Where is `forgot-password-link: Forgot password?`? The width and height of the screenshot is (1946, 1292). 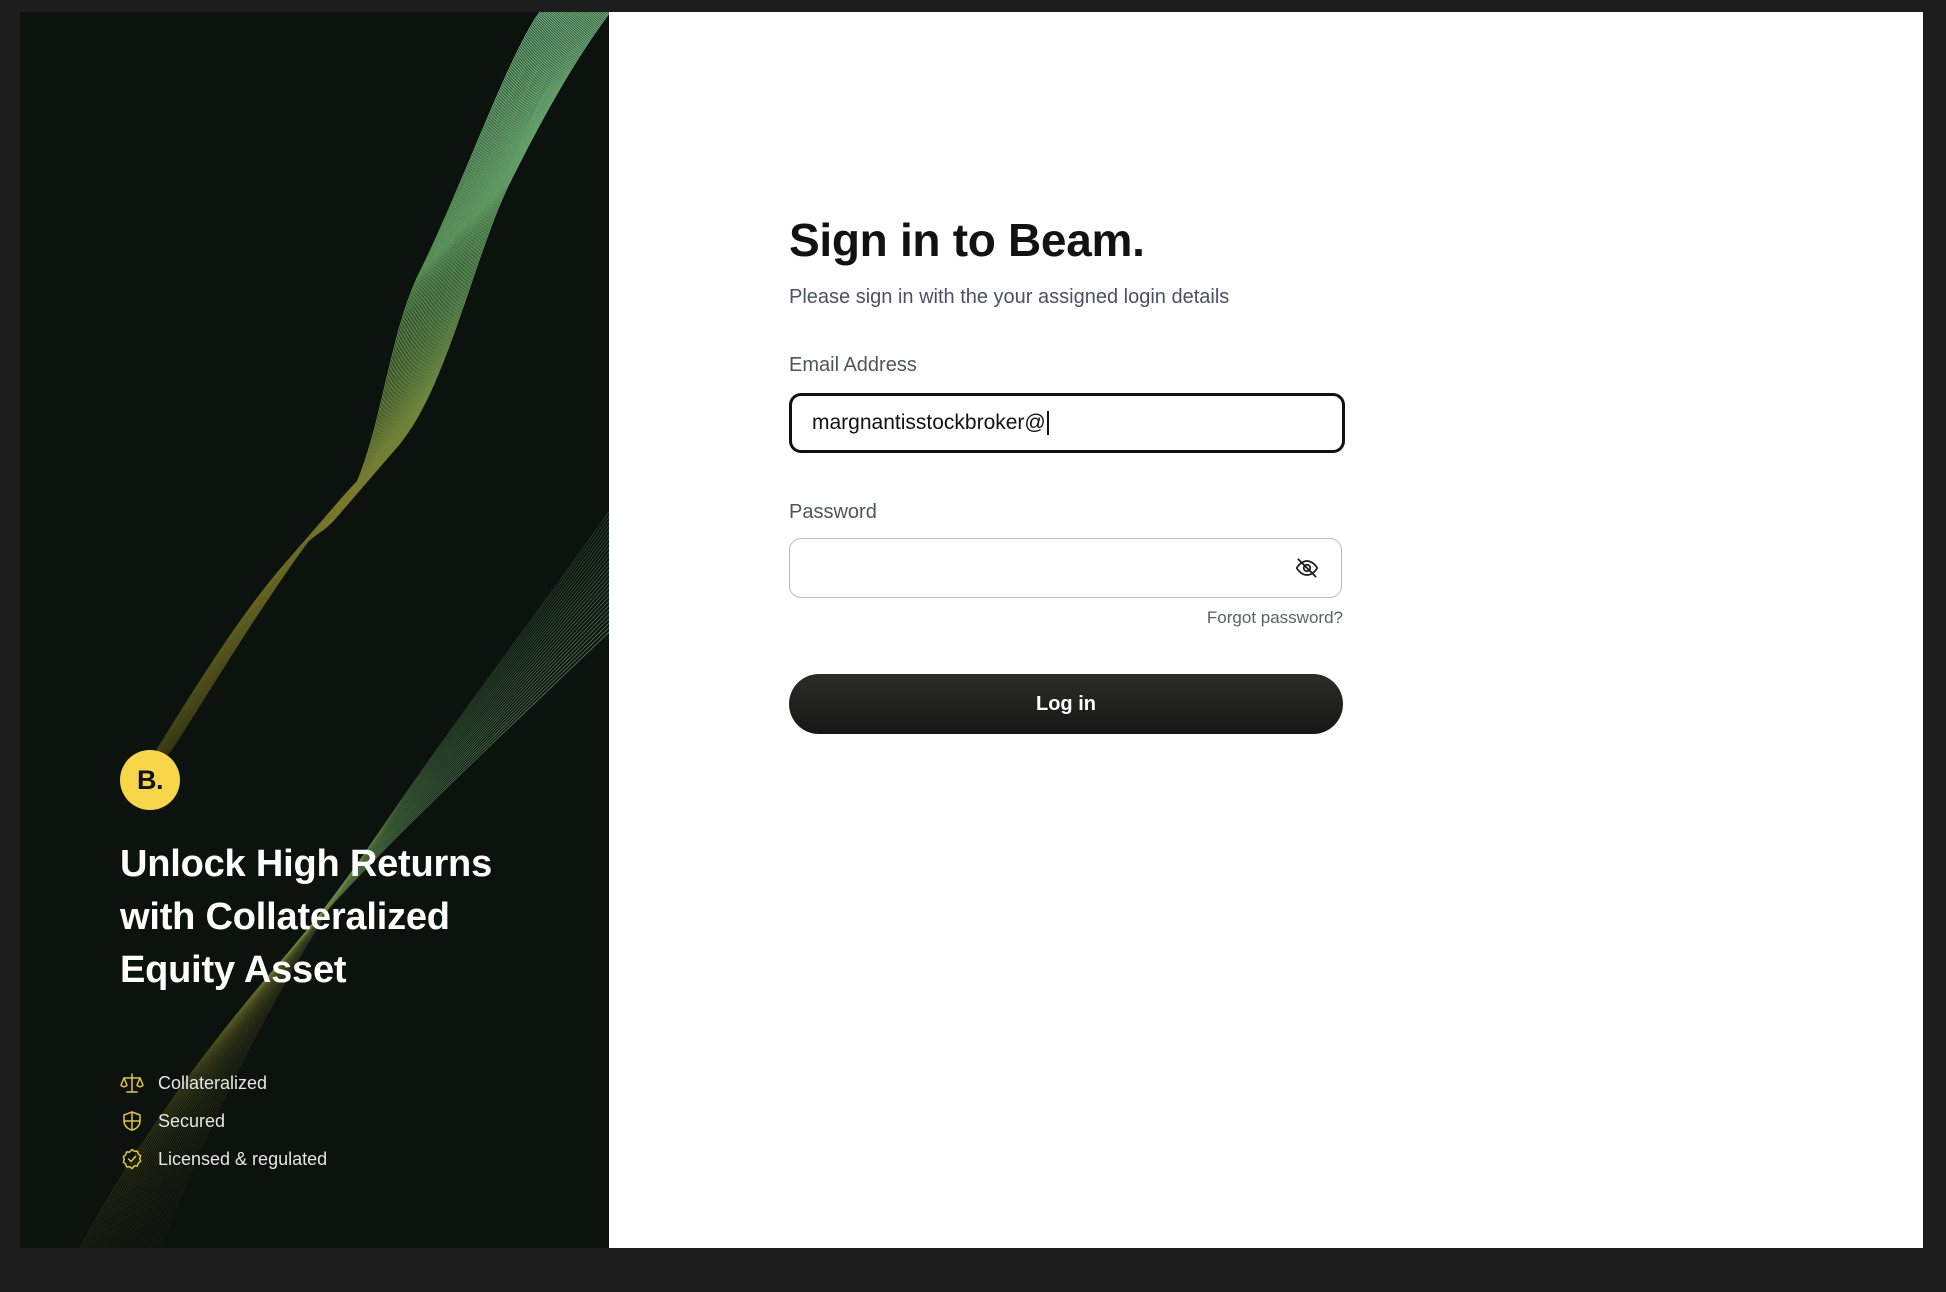 forgot-password-link: Forgot password? is located at coordinates (1066, 618).